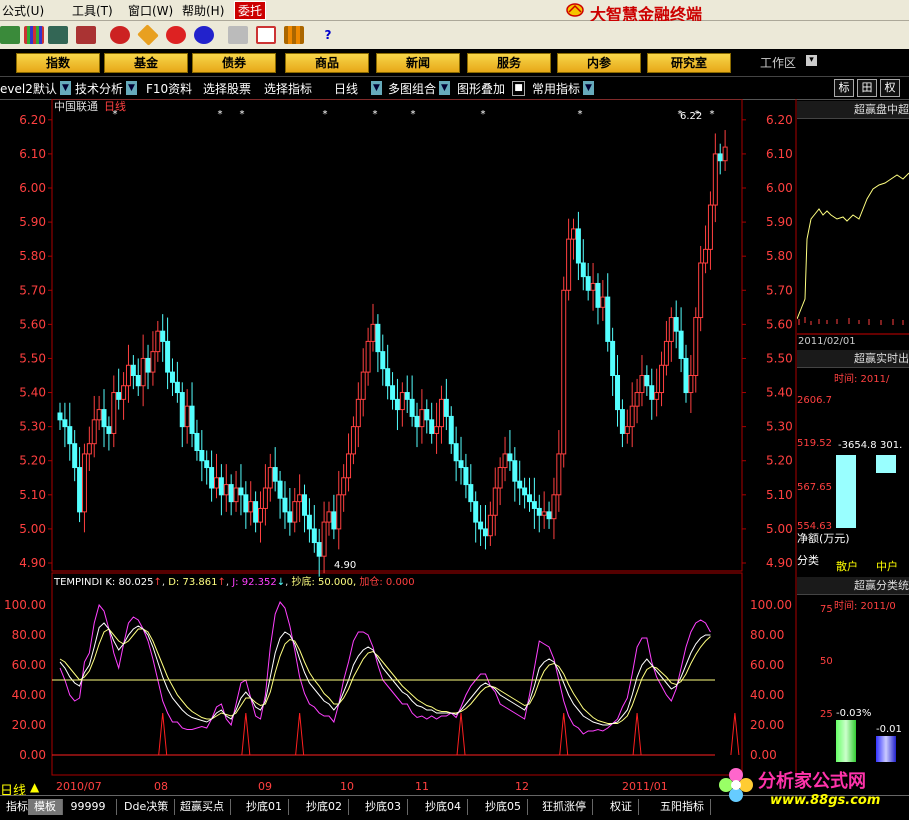  What do you see at coordinates (444, 88) in the screenshot?
I see `multi-dropdown-icon: ▼` at bounding box center [444, 88].